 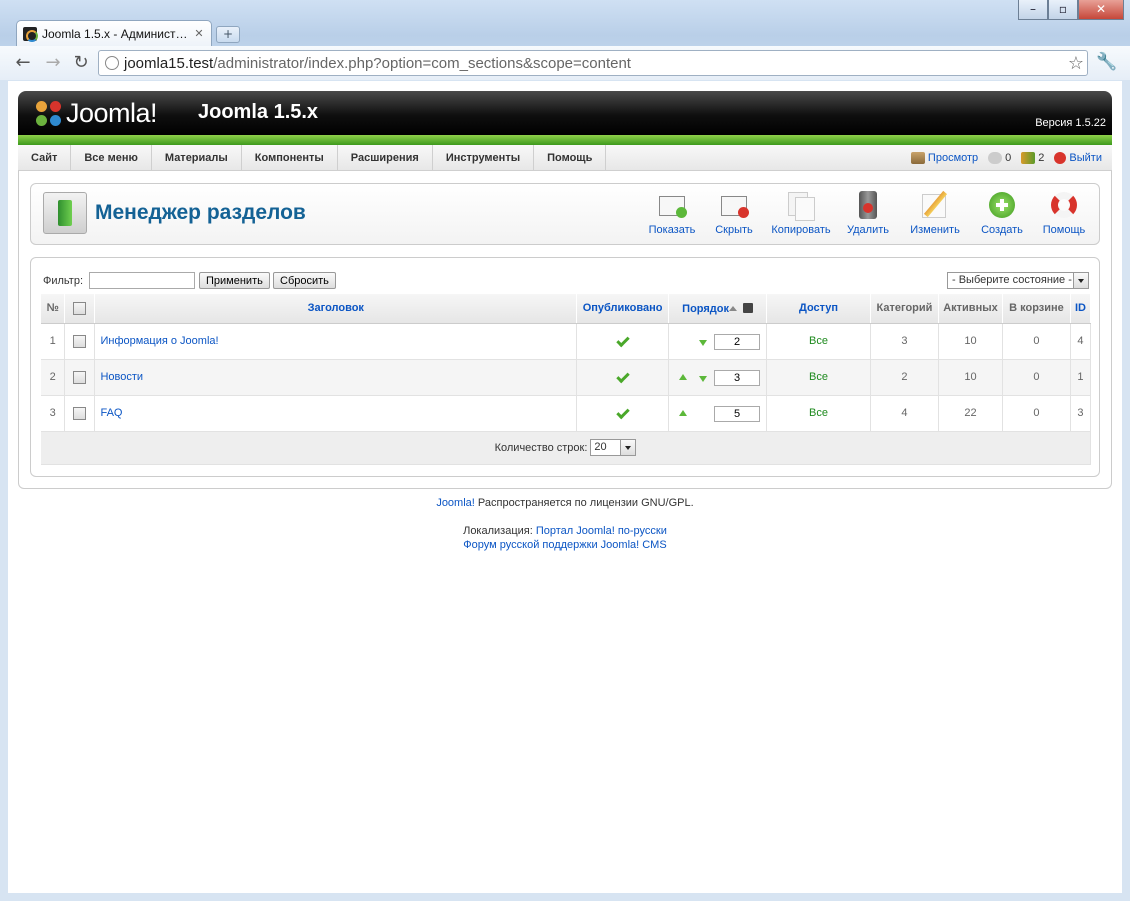 I want to click on back-icon: ←, so click(x=23, y=63).